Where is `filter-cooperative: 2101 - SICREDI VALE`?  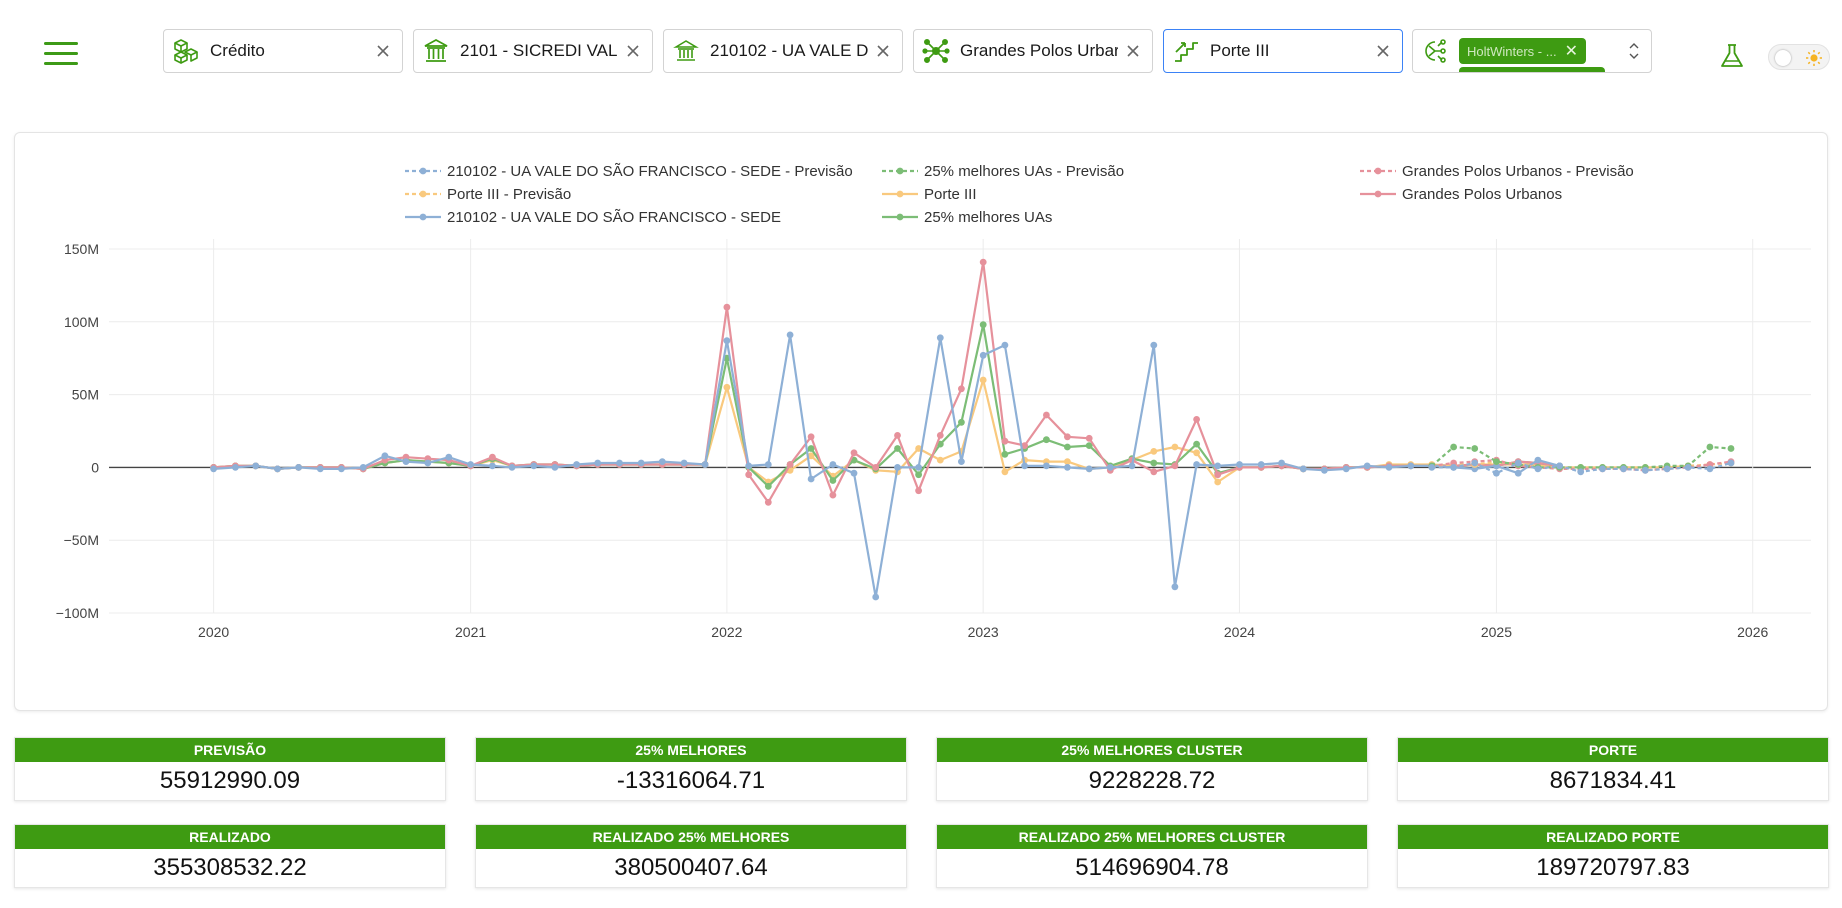
filter-cooperative: 2101 - SICREDI VALE is located at coordinates (533, 51).